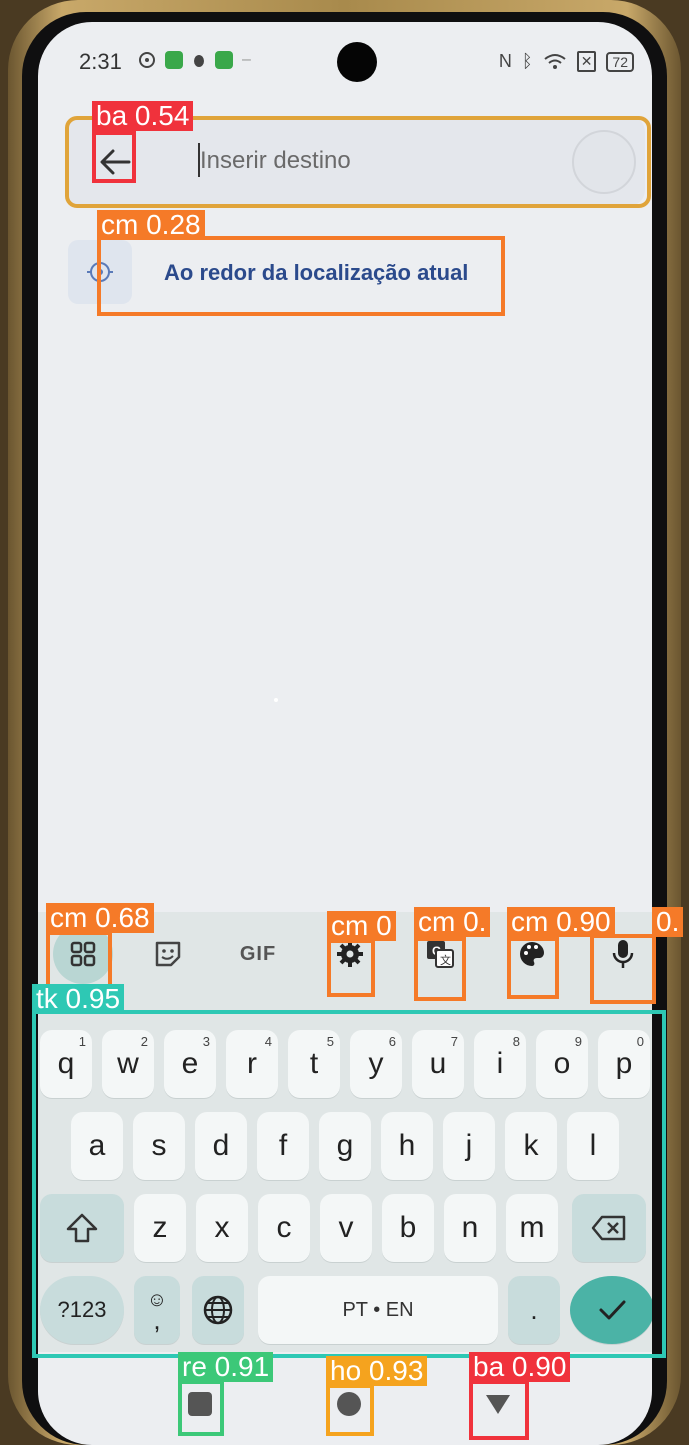 The width and height of the screenshot is (689, 1445). I want to click on system-status-icons: N ᛒ ✕ 72, so click(566, 61).